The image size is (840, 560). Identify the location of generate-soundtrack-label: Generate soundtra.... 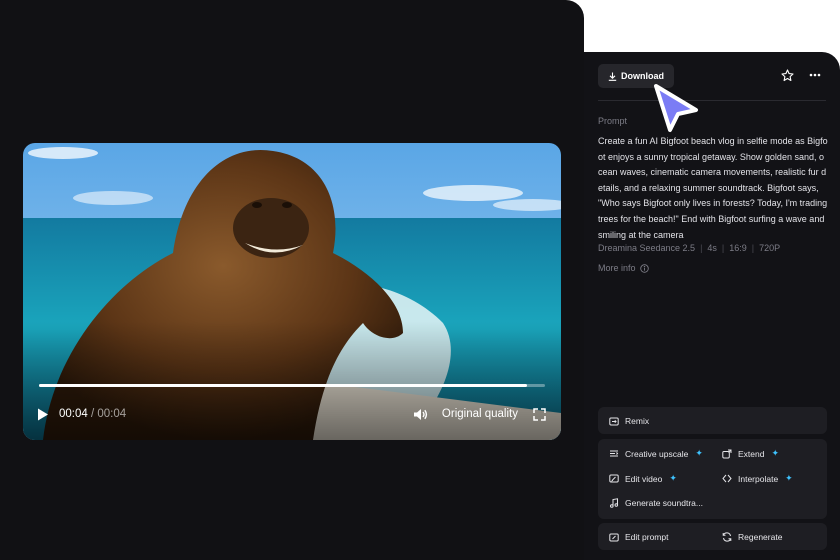
(664, 503).